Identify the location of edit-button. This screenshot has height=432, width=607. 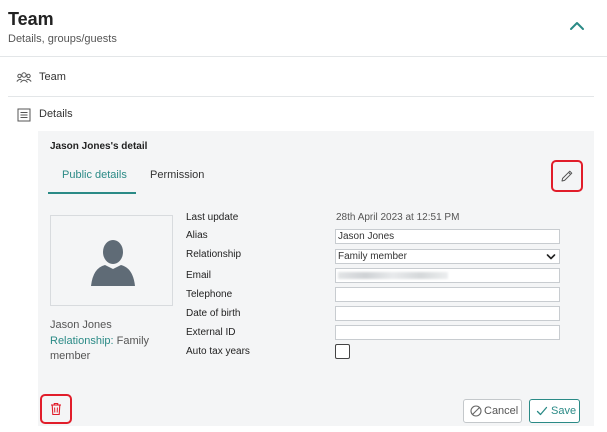
(567, 176).